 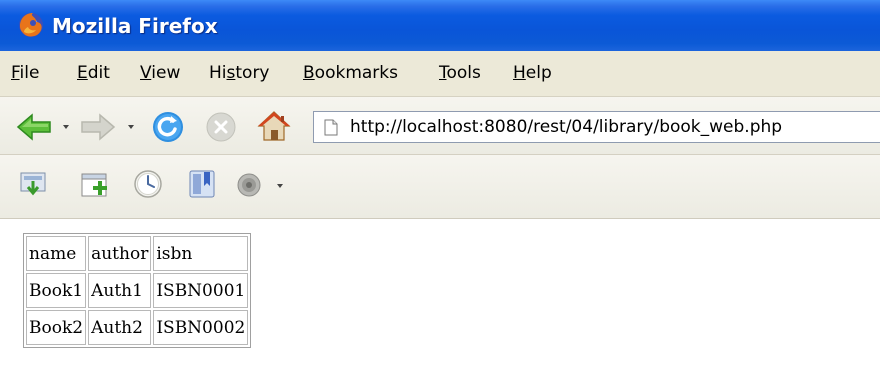 What do you see at coordinates (148, 184) in the screenshot?
I see `history-icon` at bounding box center [148, 184].